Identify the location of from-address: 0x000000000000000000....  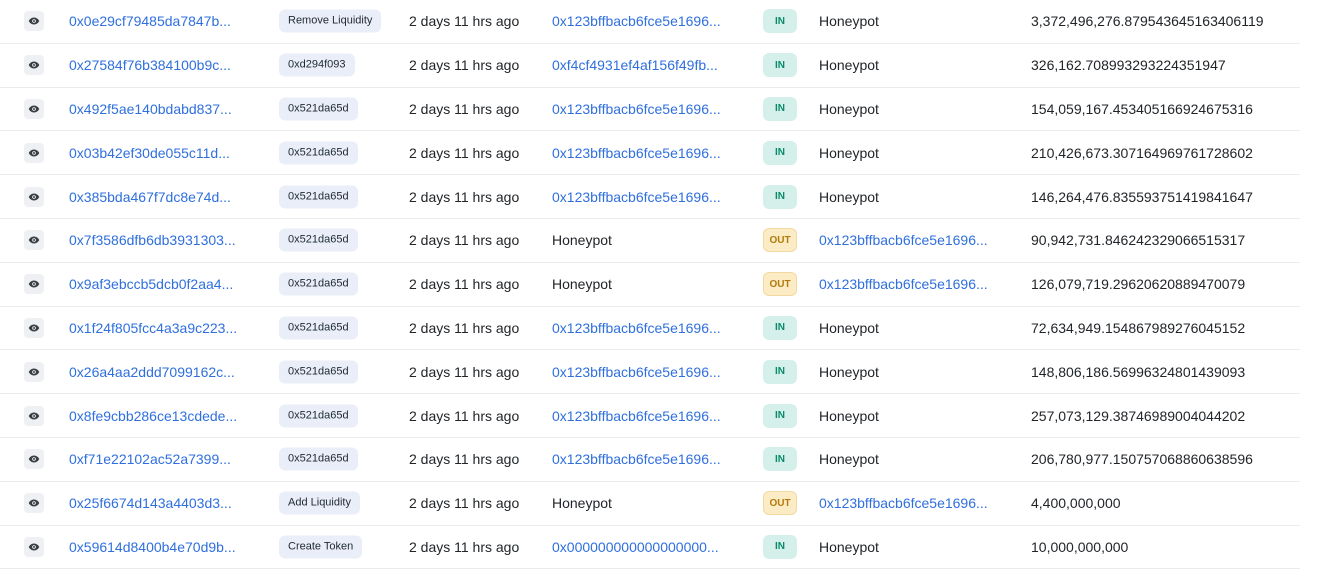
(635, 547).